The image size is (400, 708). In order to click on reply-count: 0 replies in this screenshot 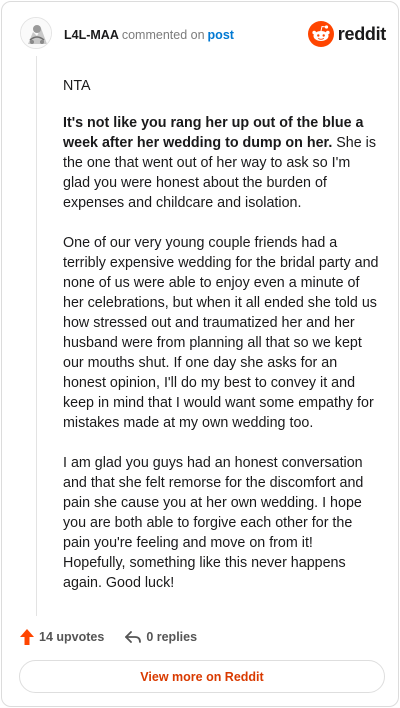, I will do `click(172, 637)`.